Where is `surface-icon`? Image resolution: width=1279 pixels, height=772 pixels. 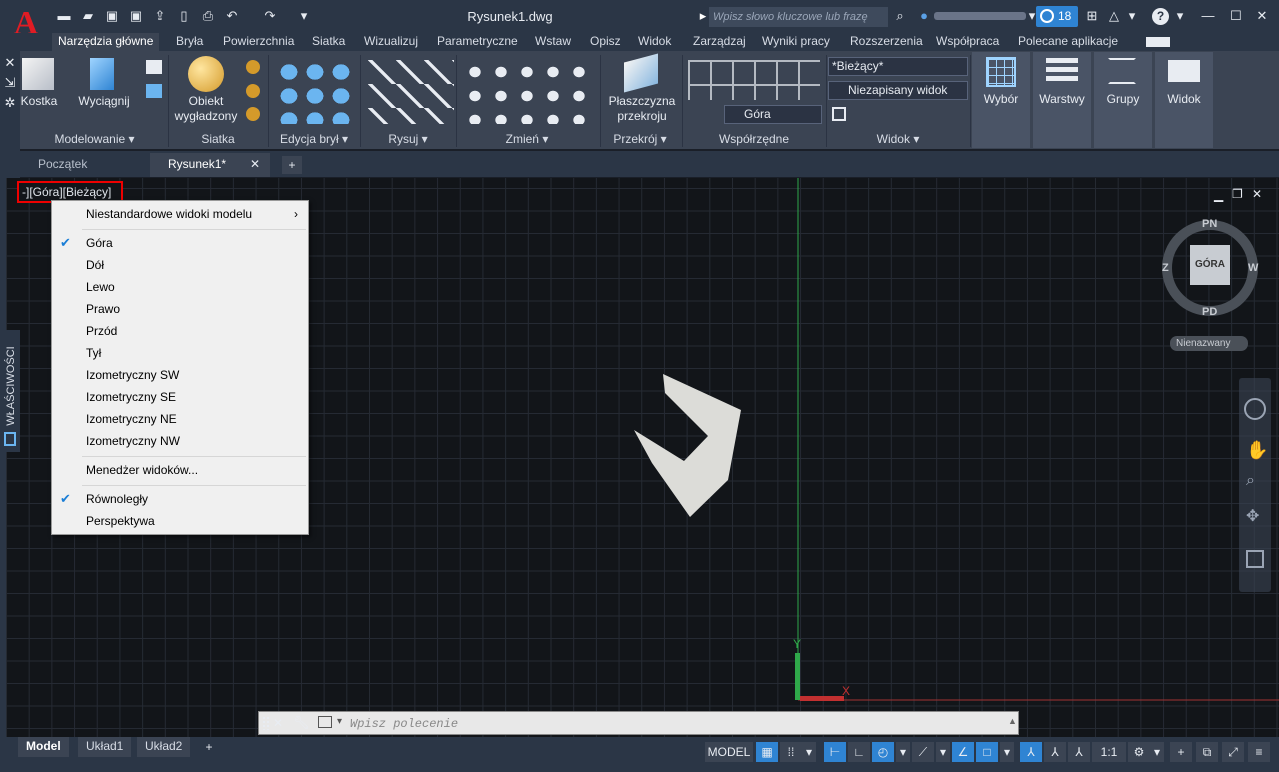
surface-icon is located at coordinates (154, 67).